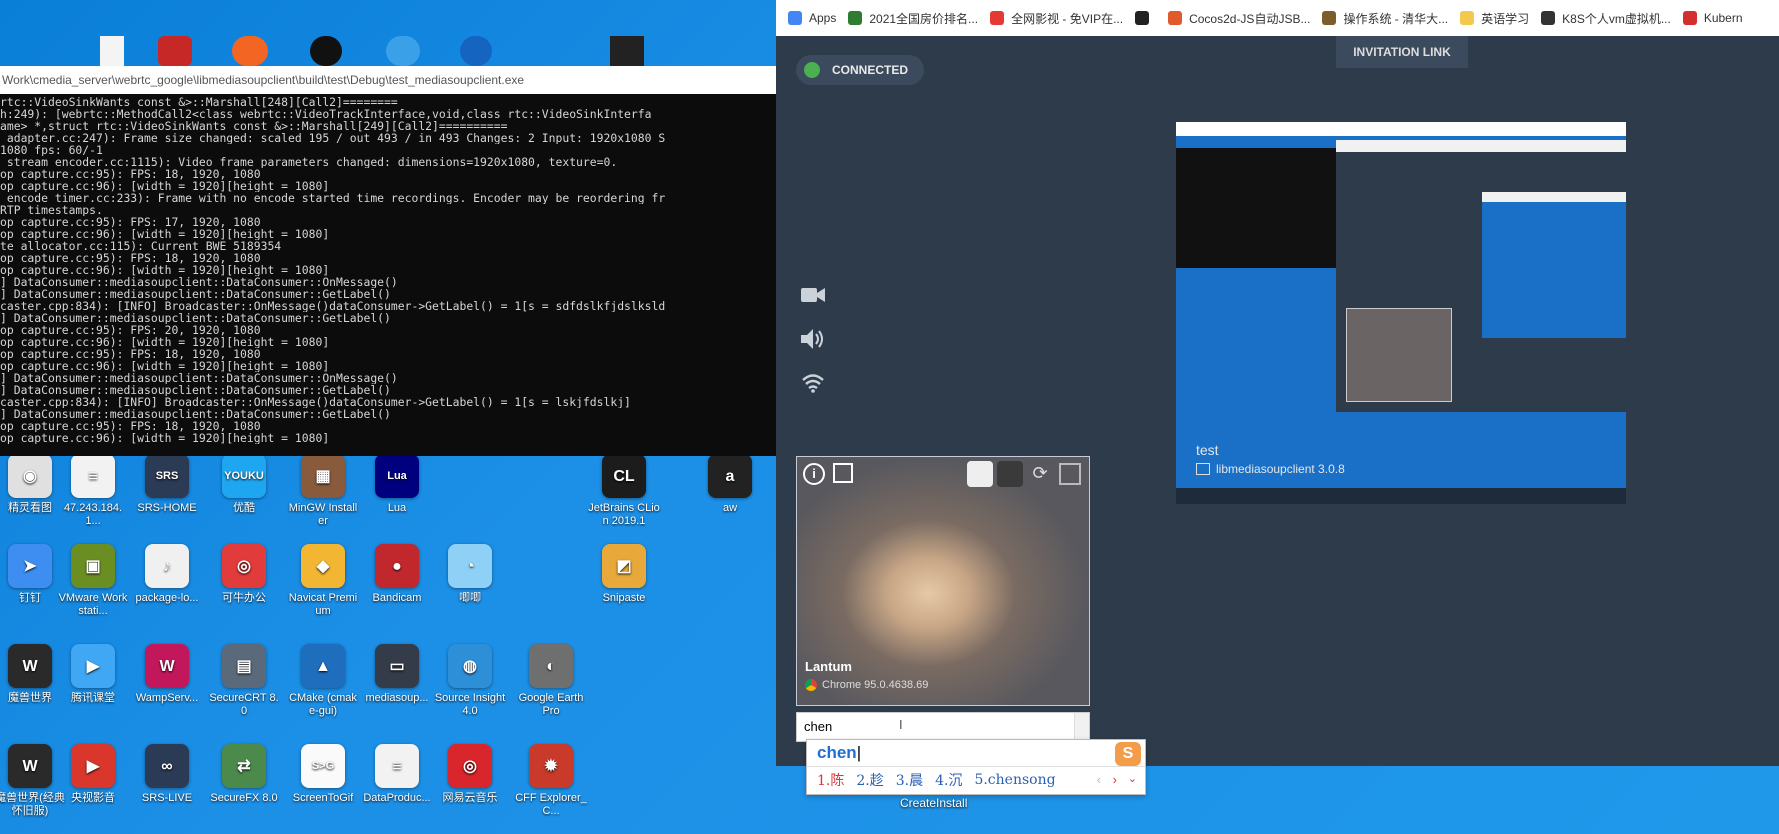 The height and width of the screenshot is (834, 1779). Describe the element at coordinates (730, 484) in the screenshot. I see `desktop-icon: a aw` at that location.